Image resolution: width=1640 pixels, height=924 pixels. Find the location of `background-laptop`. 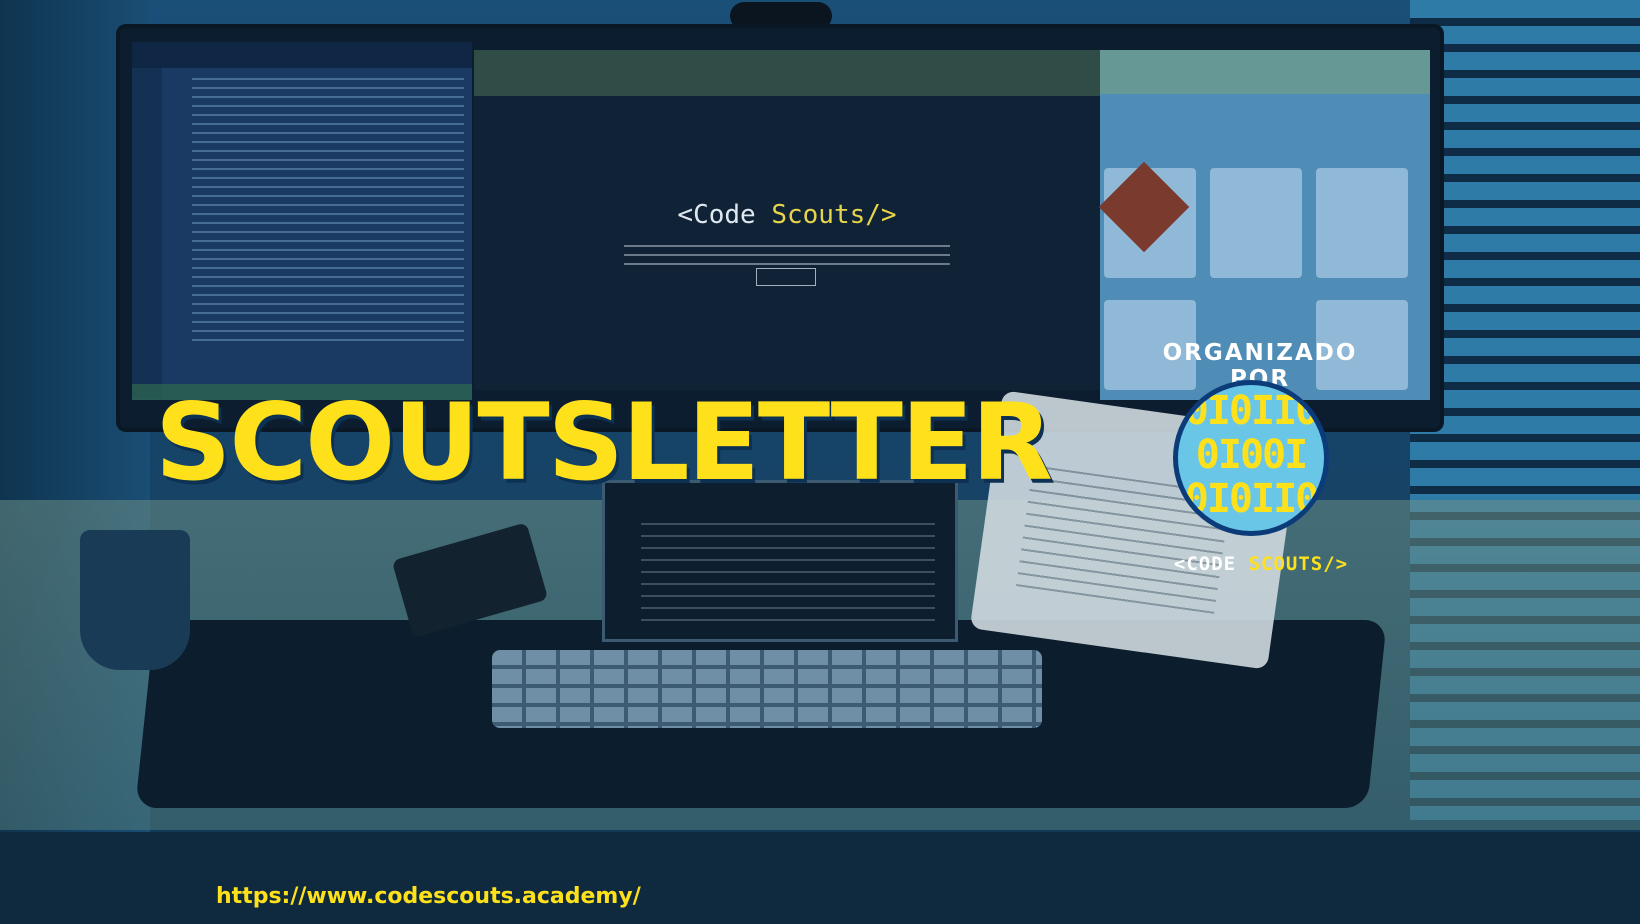

background-laptop is located at coordinates (780, 561).